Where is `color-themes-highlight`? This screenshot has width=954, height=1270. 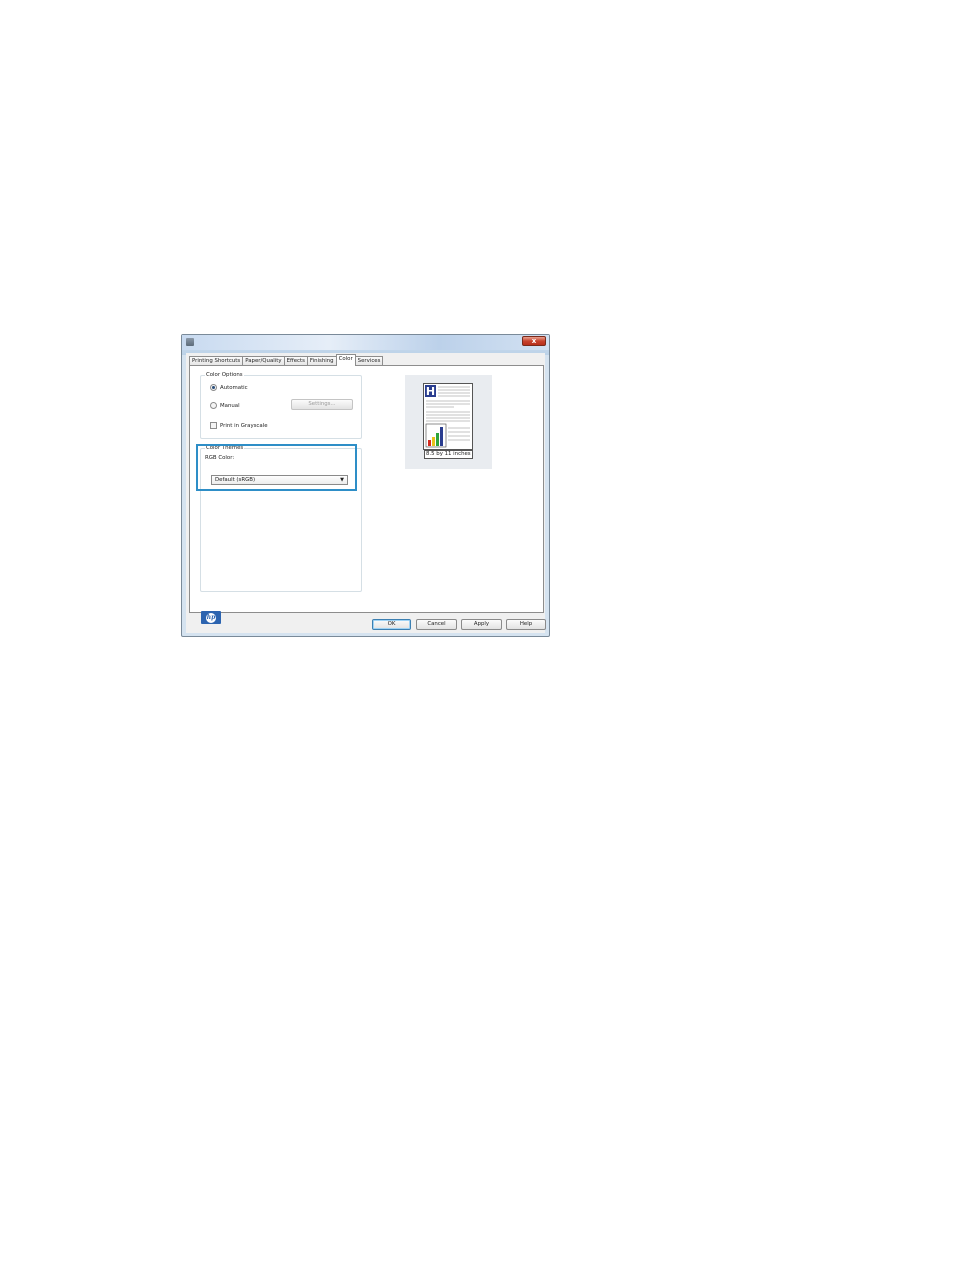 color-themes-highlight is located at coordinates (276, 467).